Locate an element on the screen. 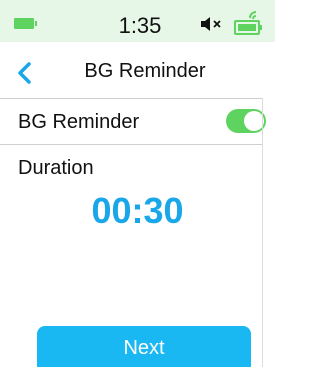 The width and height of the screenshot is (320, 370). next-button: Next is located at coordinates (144, 346).